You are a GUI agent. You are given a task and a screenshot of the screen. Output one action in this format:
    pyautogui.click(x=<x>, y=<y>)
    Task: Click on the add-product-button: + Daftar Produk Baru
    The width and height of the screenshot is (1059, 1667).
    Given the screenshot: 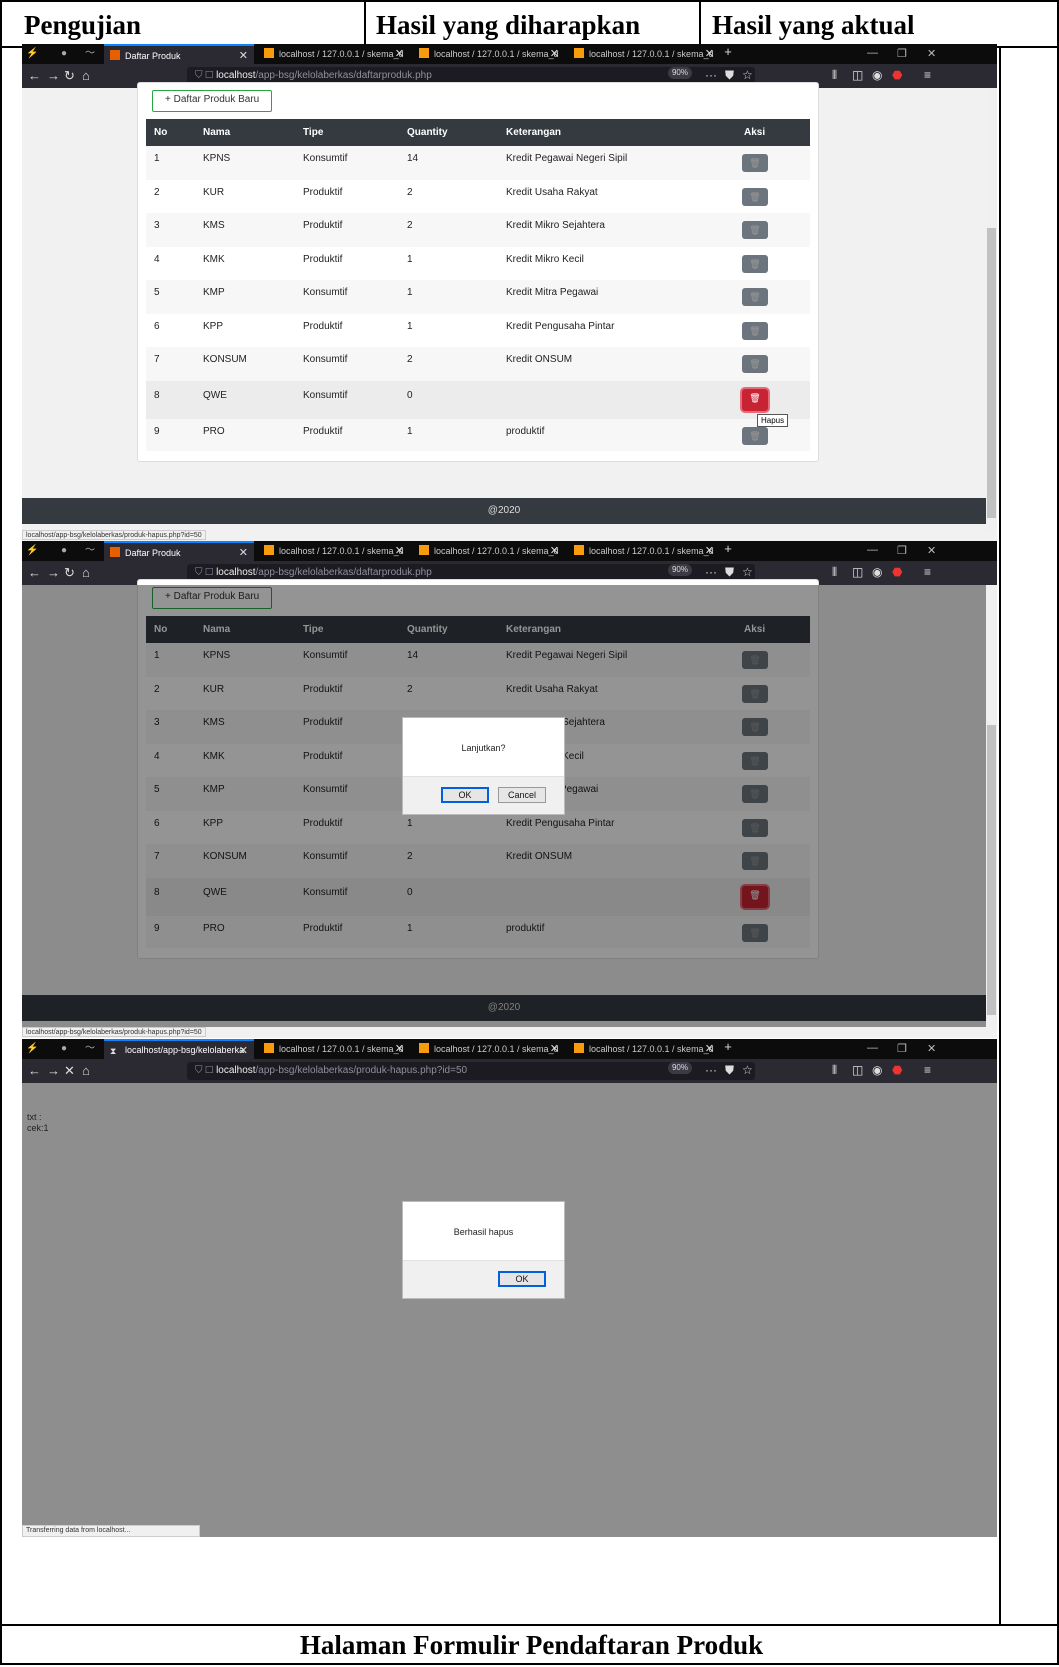 What is the action you would take?
    pyautogui.click(x=212, y=101)
    